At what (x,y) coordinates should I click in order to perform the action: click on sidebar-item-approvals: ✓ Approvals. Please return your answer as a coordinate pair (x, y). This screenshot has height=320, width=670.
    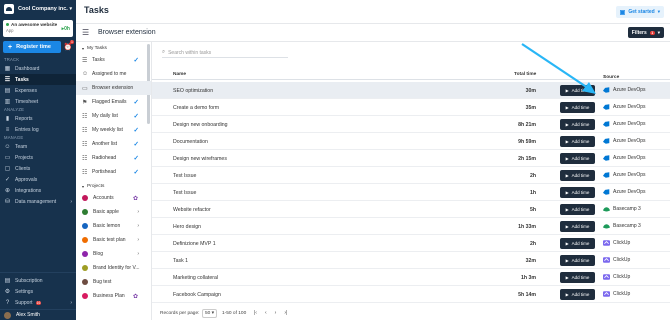
    Looking at the image, I should click on (38, 179).